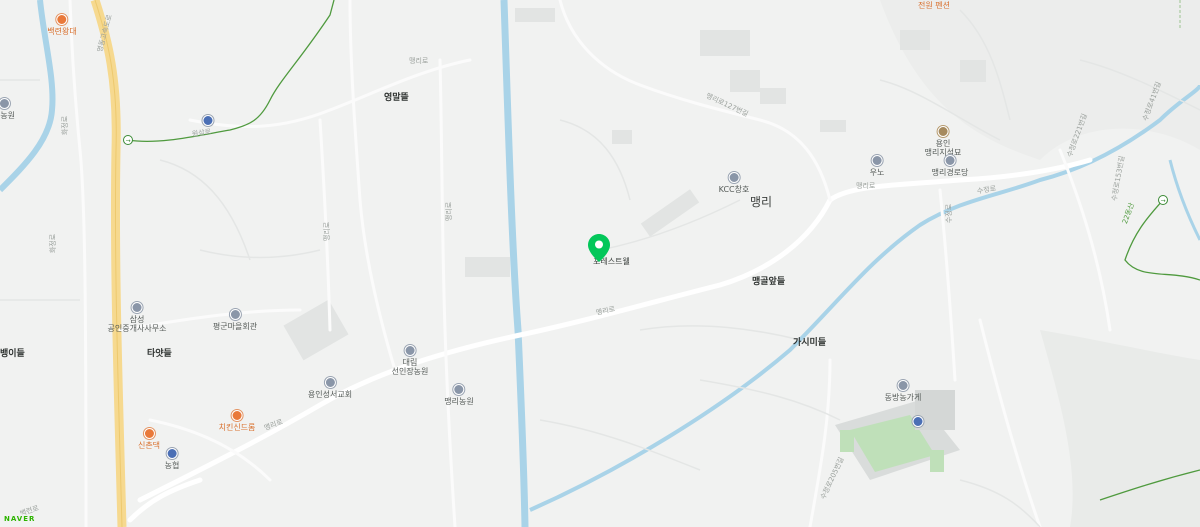 The width and height of the screenshot is (1200, 527). I want to click on poi-label: KCC창호, so click(734, 189).